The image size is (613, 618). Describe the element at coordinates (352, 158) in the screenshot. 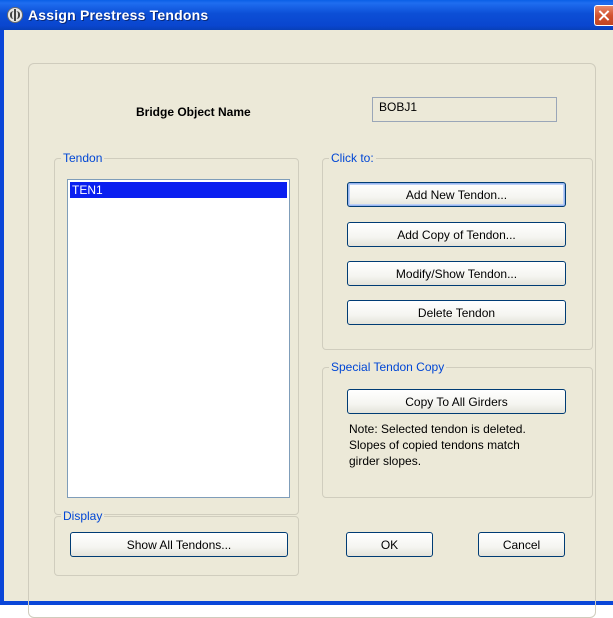

I see `click-to-group-label: Click to:` at that location.